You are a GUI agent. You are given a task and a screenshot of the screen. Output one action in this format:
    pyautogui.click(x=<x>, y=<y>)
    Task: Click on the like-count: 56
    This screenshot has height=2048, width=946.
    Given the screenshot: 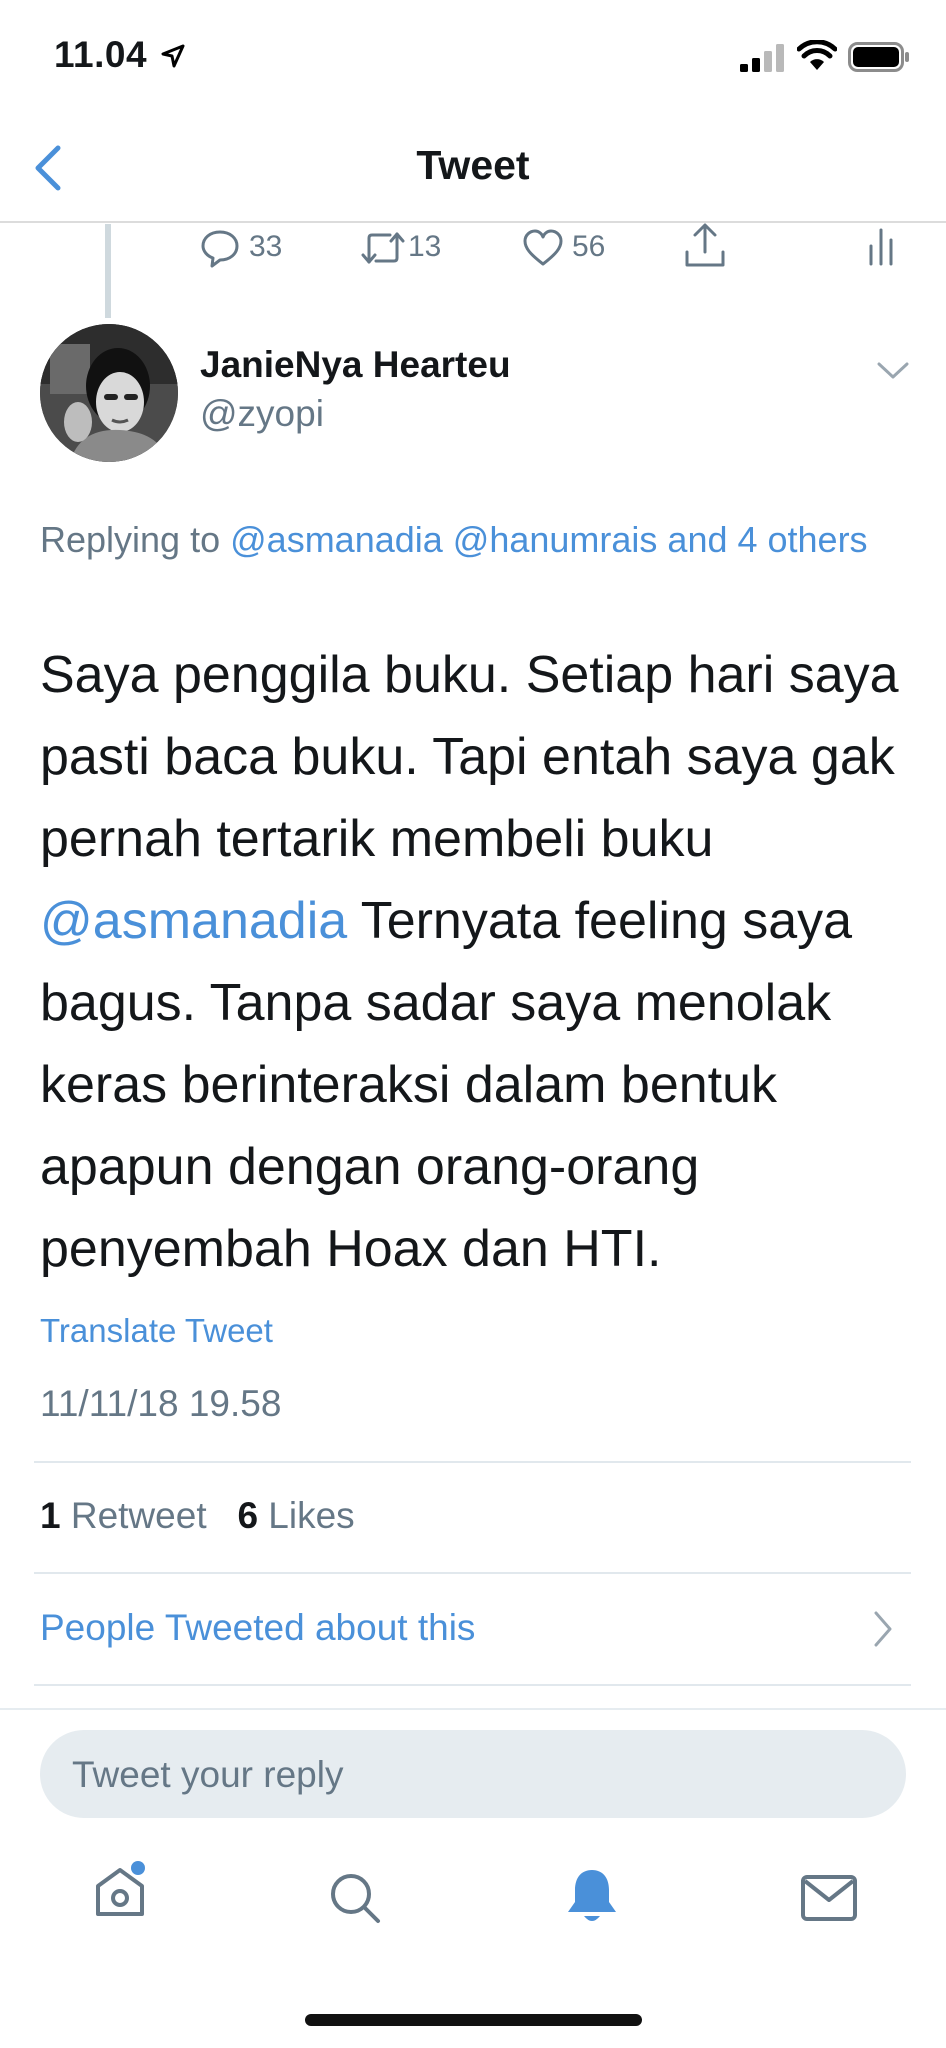 What is the action you would take?
    pyautogui.click(x=589, y=246)
    